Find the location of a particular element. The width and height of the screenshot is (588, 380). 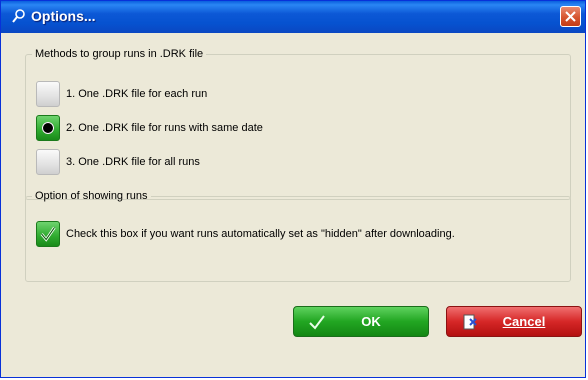

option-each-run: 1. One .DRK file for each run is located at coordinates (121, 94).